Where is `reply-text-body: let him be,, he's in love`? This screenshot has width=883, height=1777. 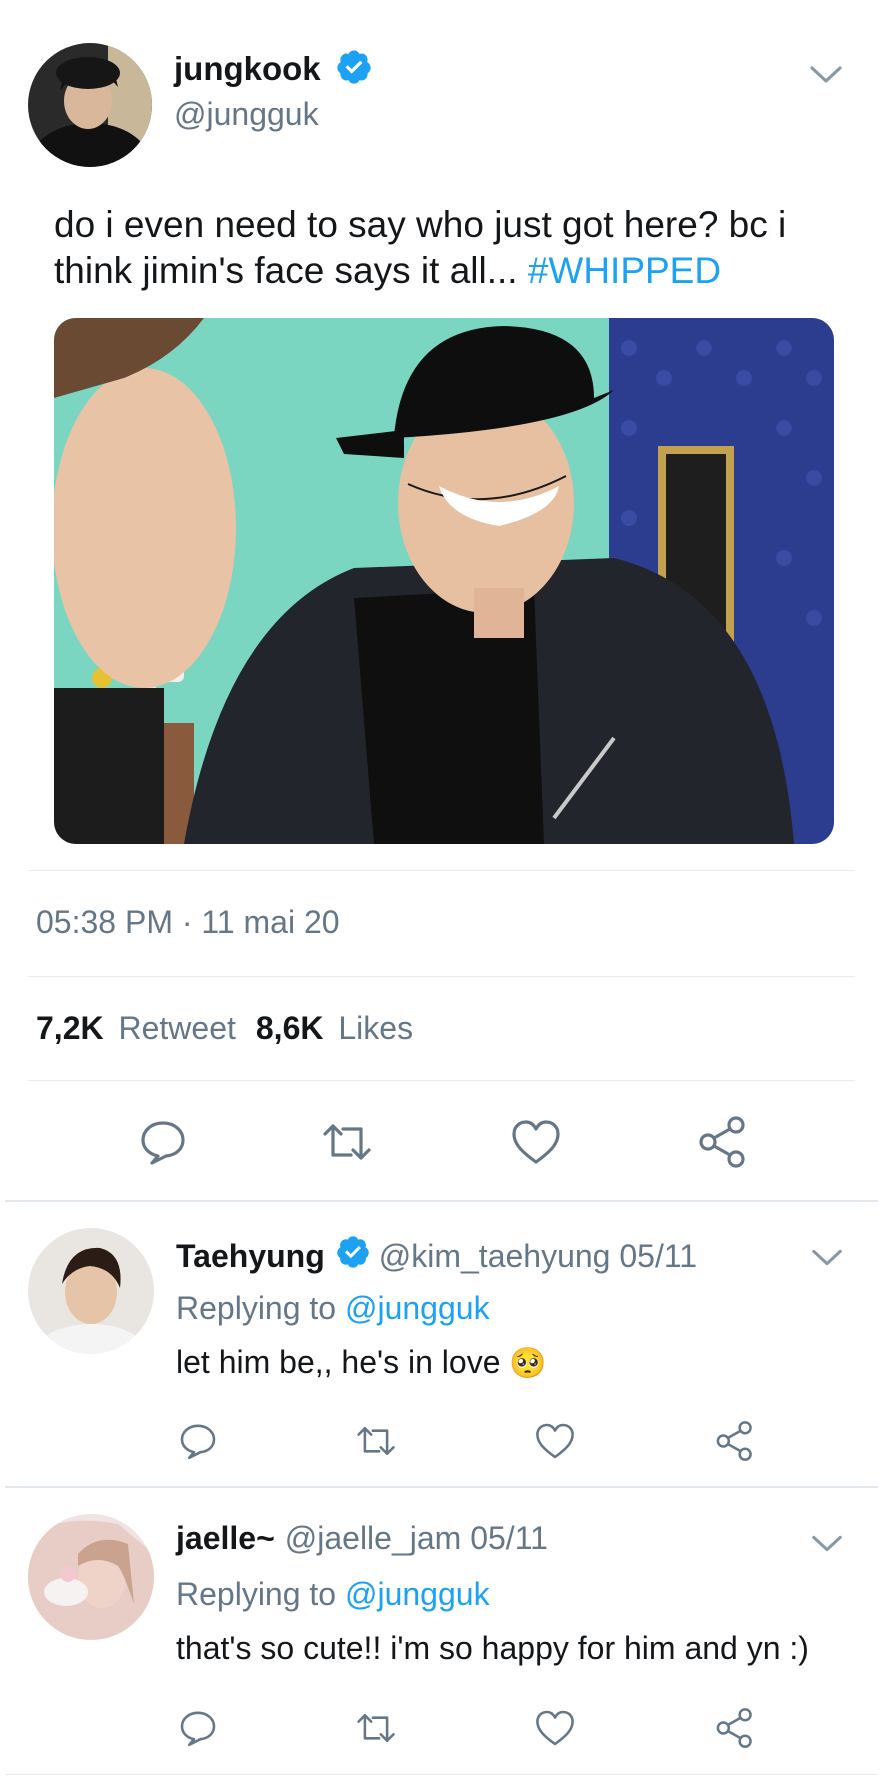
reply-text-body: let him be,, he's in love is located at coordinates (338, 1362).